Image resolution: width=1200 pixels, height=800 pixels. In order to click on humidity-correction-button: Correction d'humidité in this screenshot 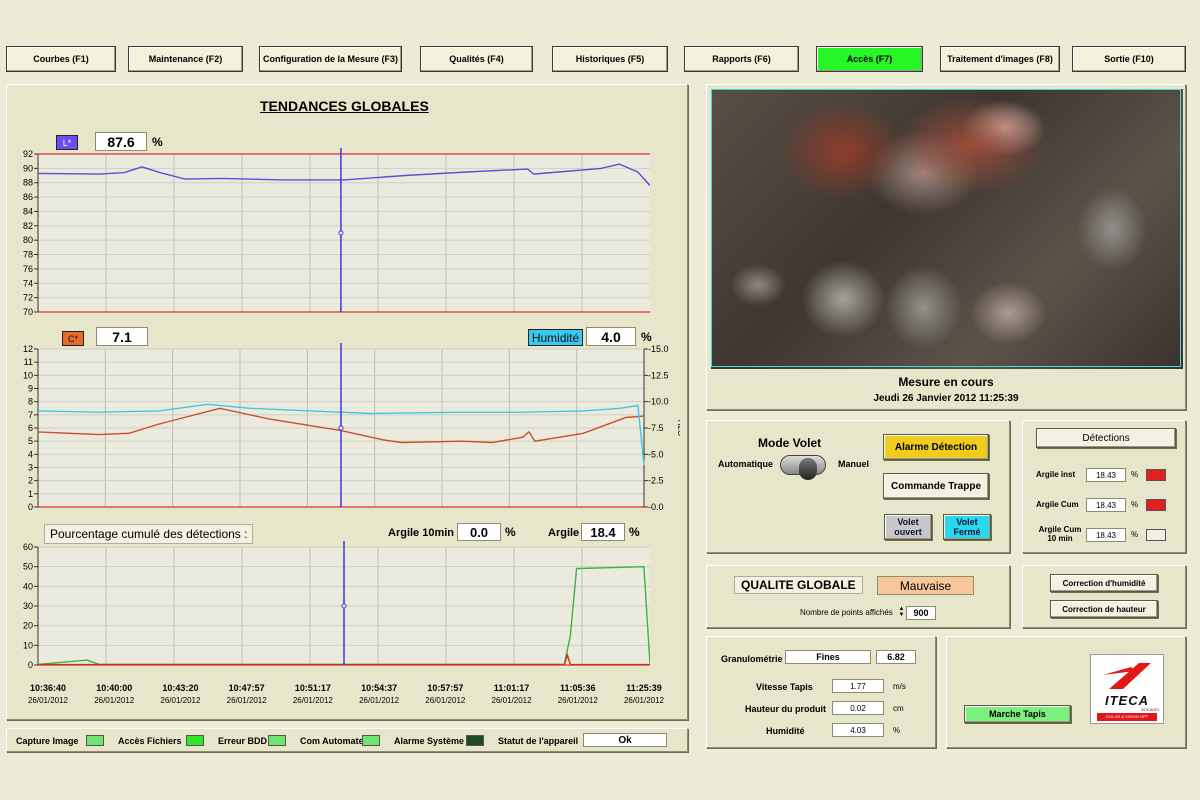, I will do `click(1104, 583)`.